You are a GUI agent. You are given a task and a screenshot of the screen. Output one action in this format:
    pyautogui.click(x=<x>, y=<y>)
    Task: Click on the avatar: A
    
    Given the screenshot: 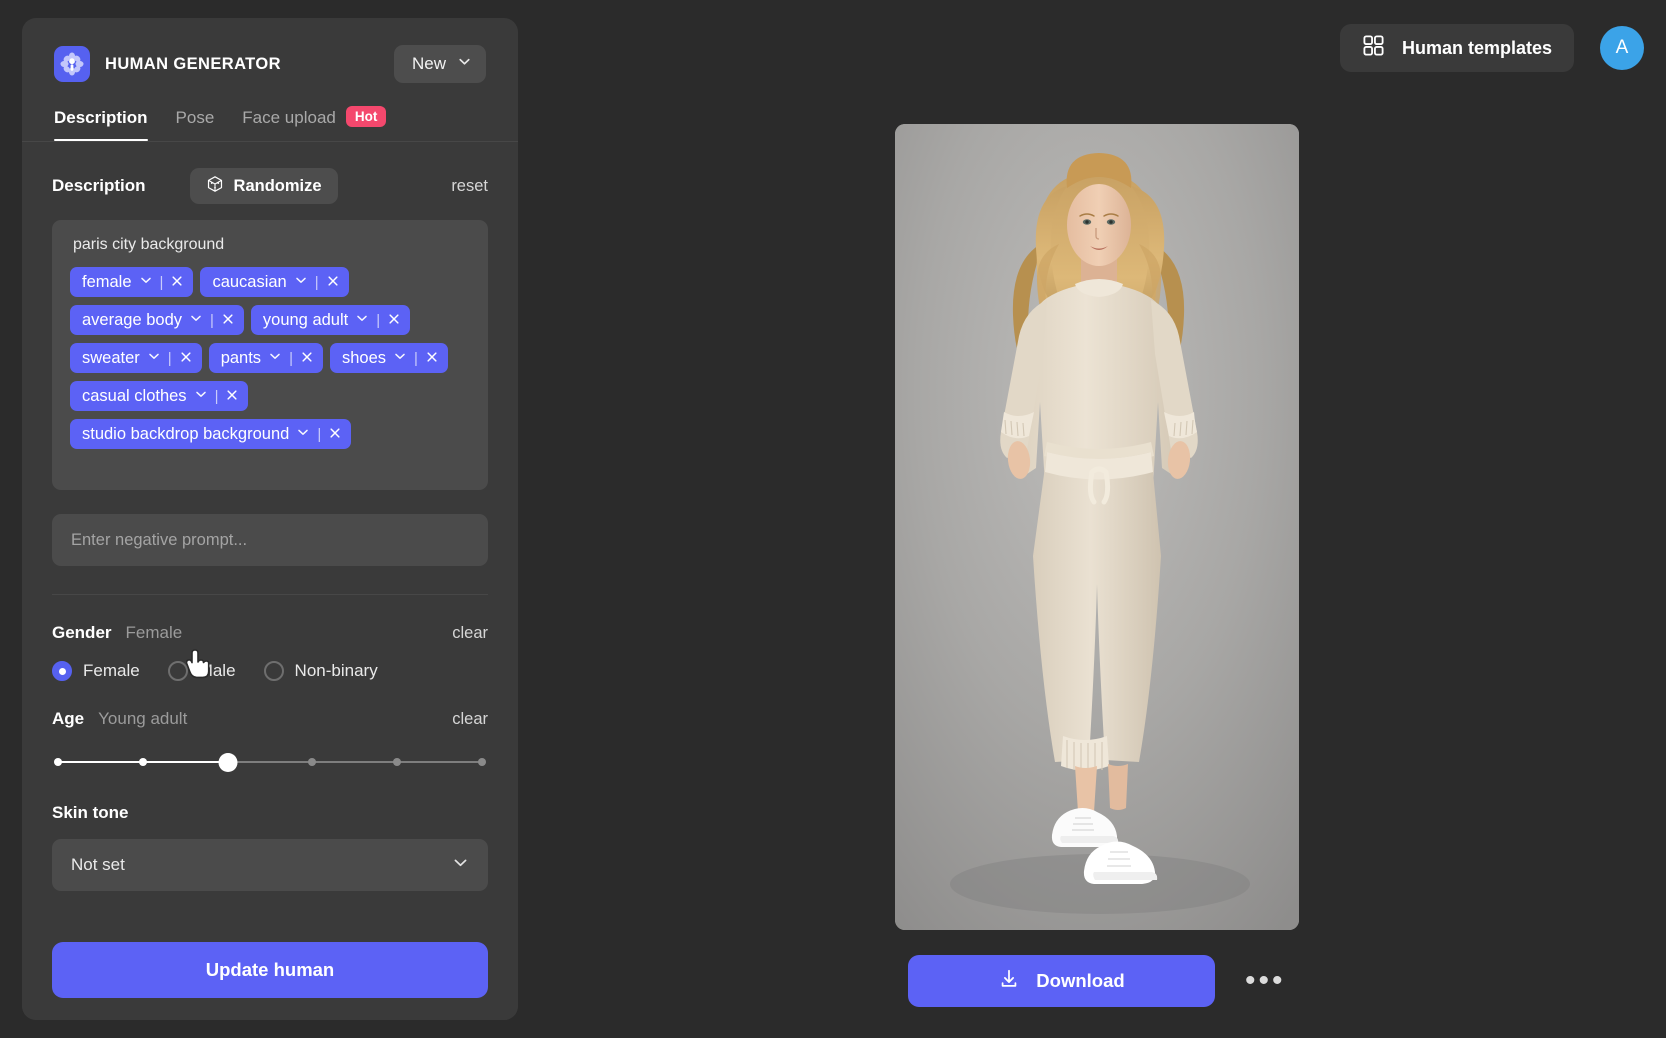 What is the action you would take?
    pyautogui.click(x=1622, y=48)
    